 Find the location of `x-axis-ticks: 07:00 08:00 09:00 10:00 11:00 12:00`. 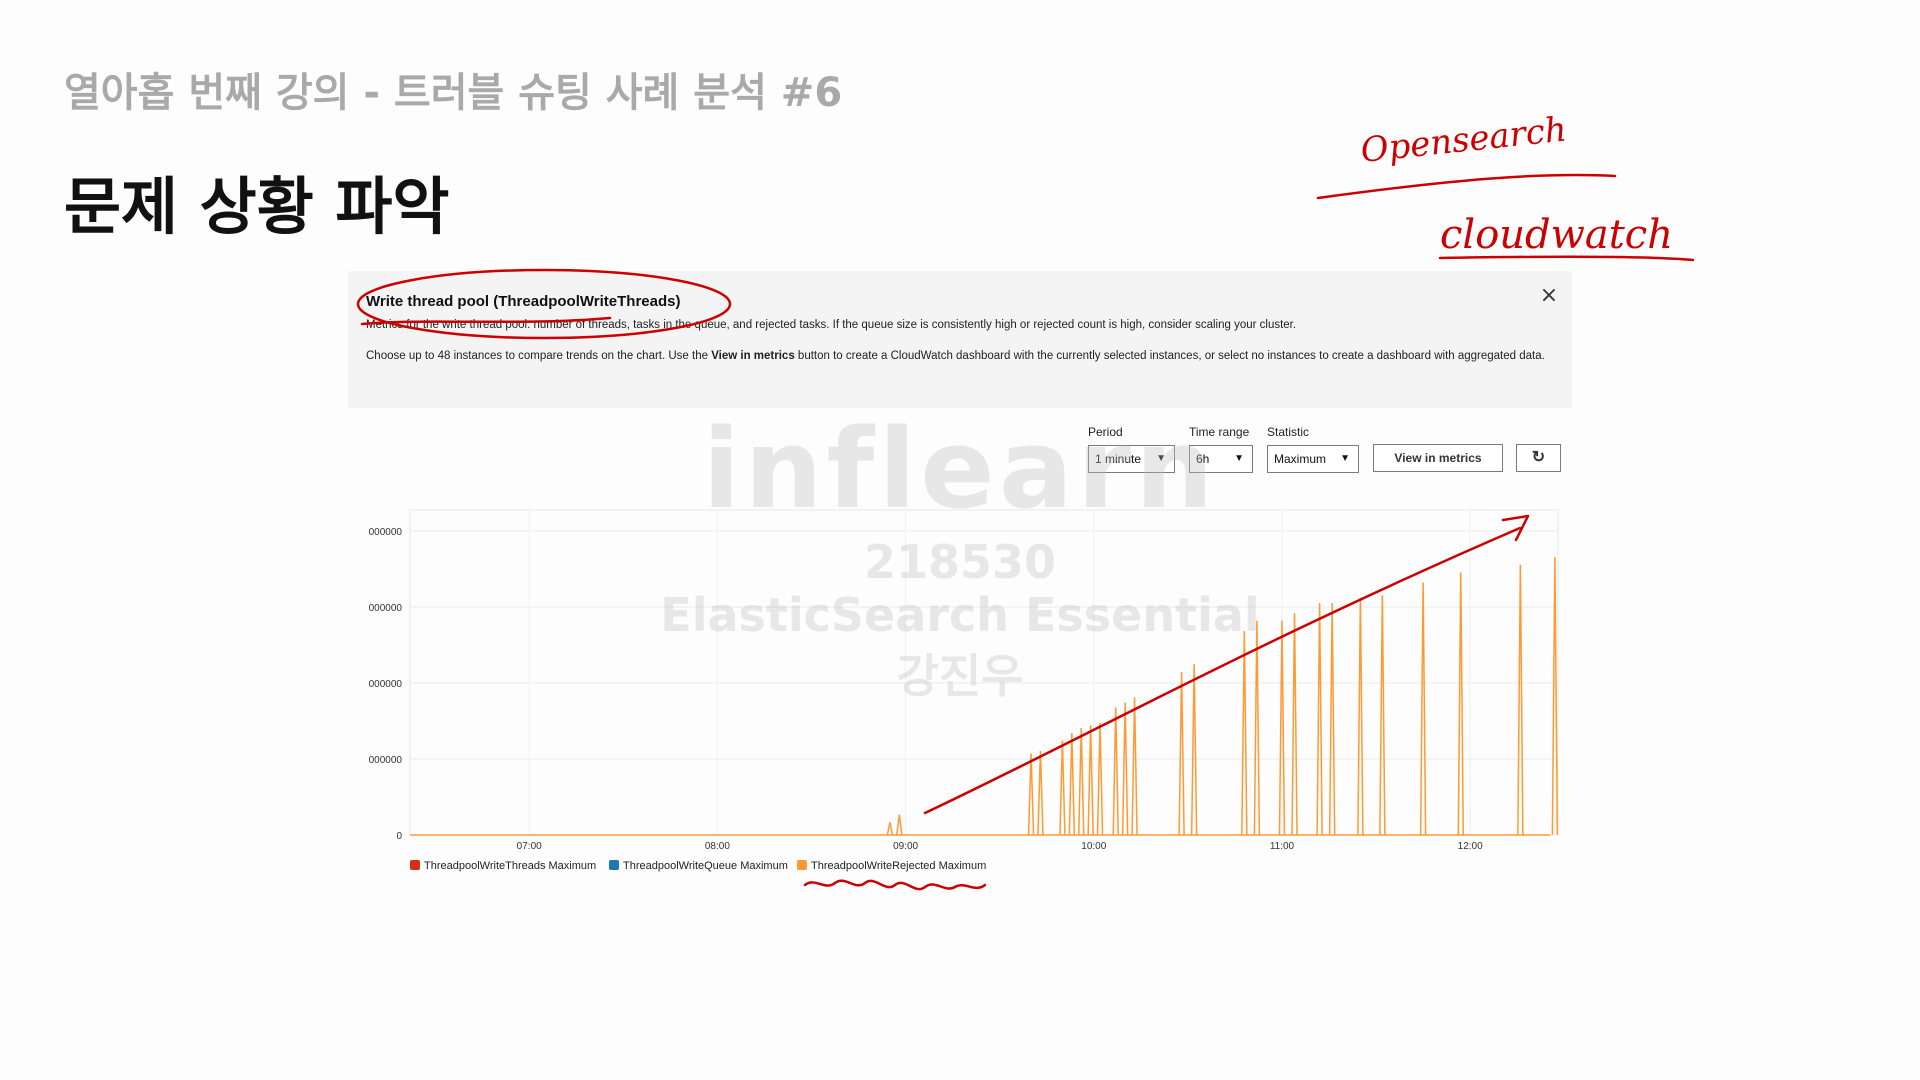

x-axis-ticks: 07:00 08:00 09:00 10:00 11:00 12:00 is located at coordinates (1000, 846).